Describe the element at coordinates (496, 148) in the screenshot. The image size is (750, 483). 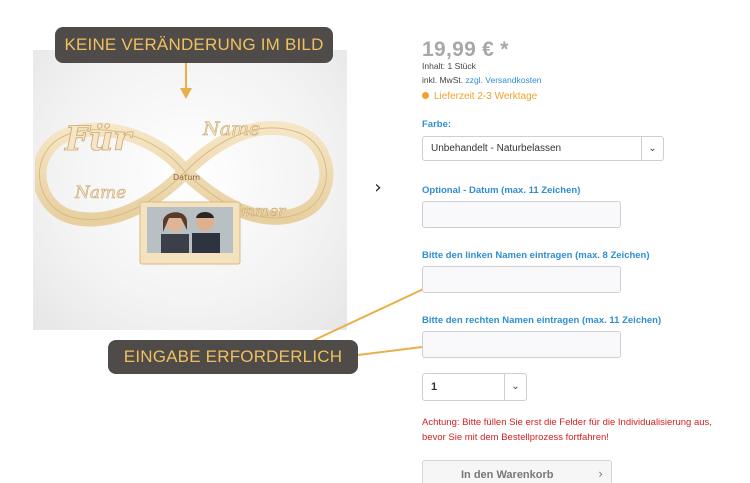
I see `farbe-selected-value: Unbehandelt - Naturbelassen` at that location.